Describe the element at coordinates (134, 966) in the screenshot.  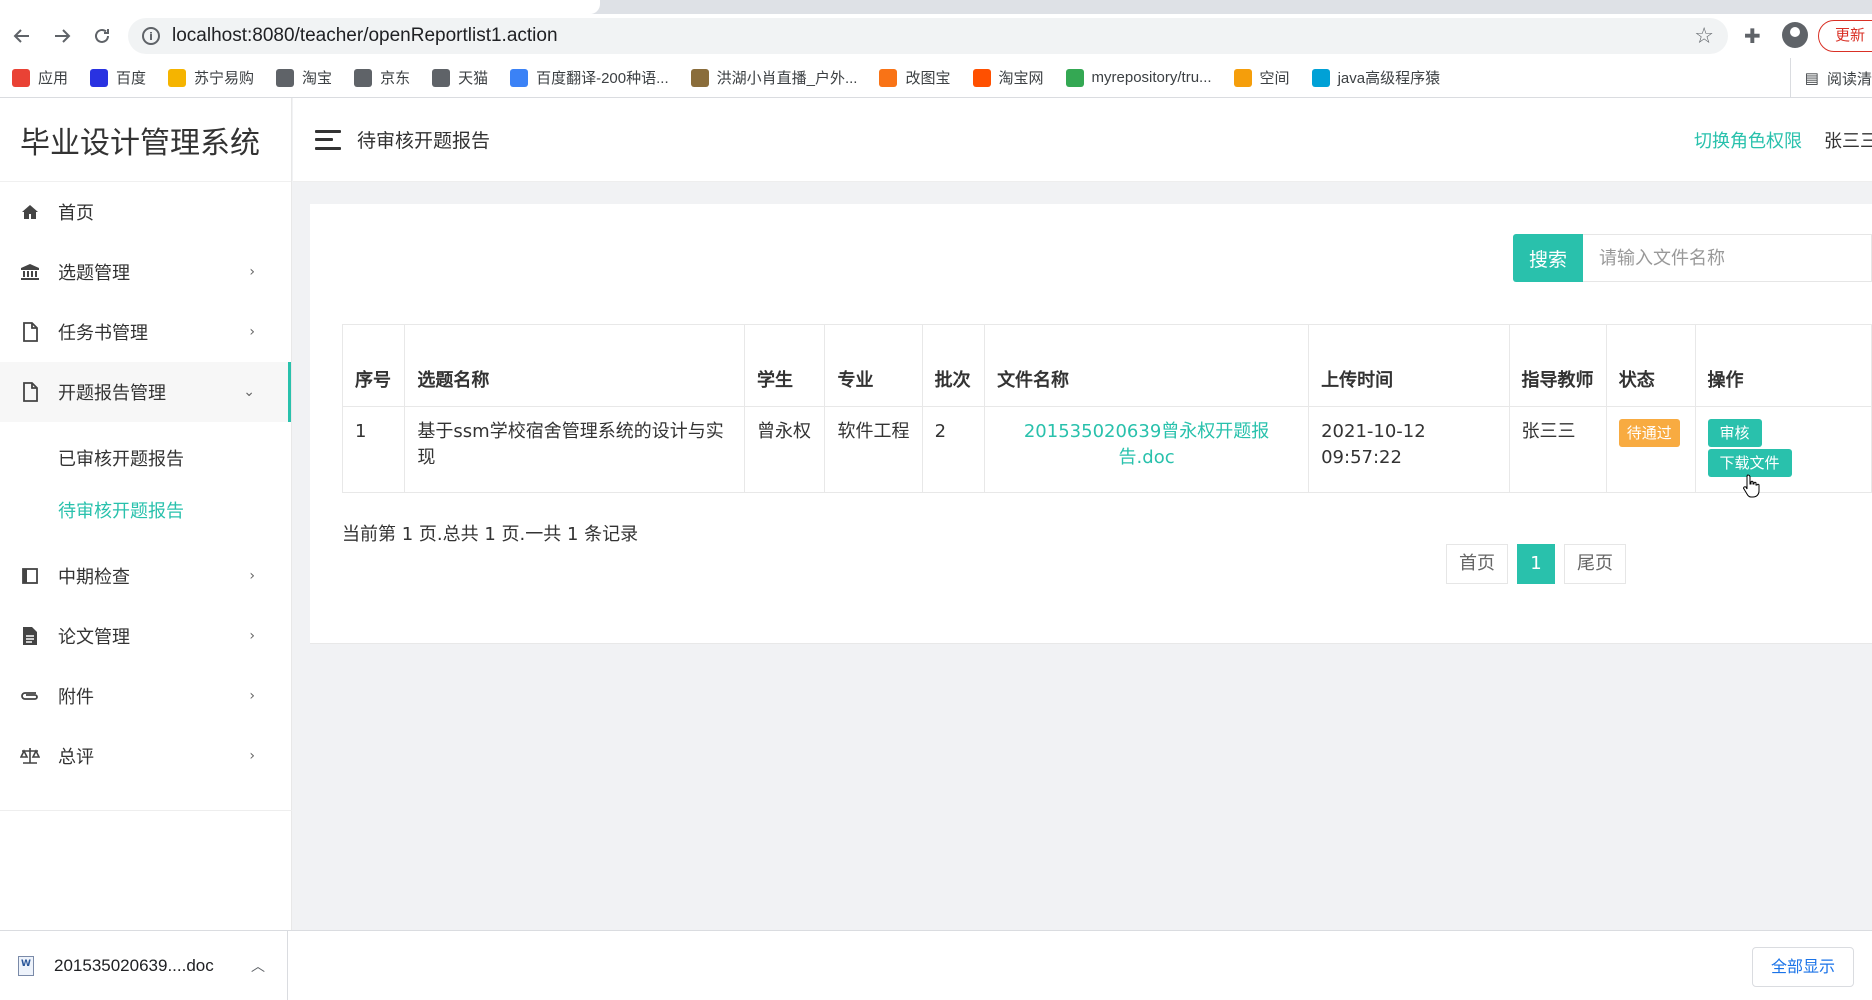
I see `download-file-name: 201535020639....doc` at that location.